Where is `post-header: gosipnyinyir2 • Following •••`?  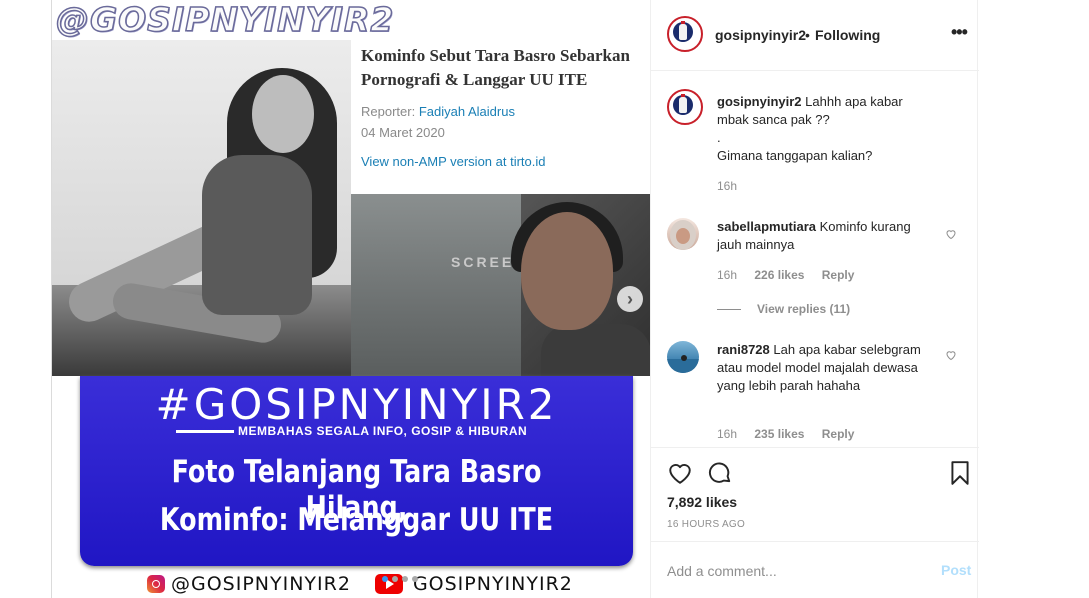
post-header: gosipnyinyir2 • Following ••• is located at coordinates (815, 35).